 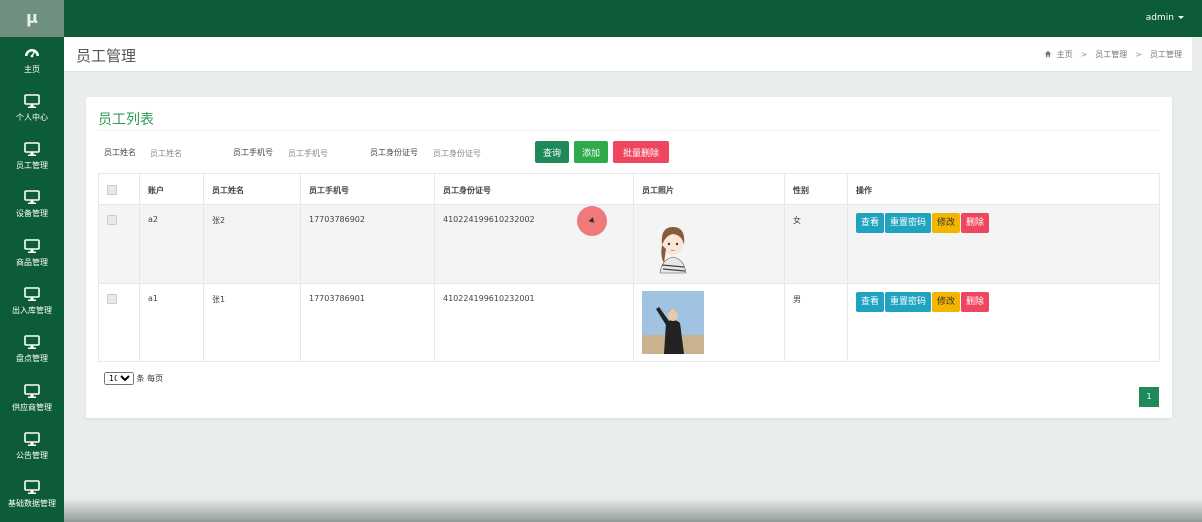 What do you see at coordinates (1149, 397) in the screenshot?
I see `page-1-button: 1` at bounding box center [1149, 397].